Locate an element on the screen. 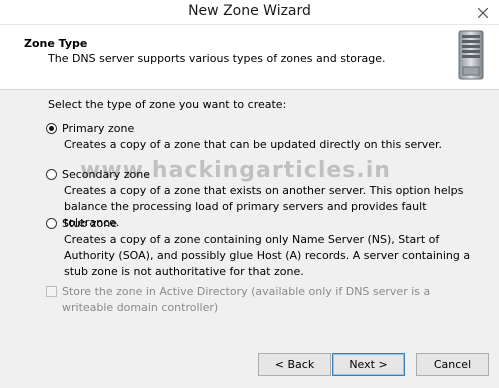  back-button: < Back is located at coordinates (294, 364).